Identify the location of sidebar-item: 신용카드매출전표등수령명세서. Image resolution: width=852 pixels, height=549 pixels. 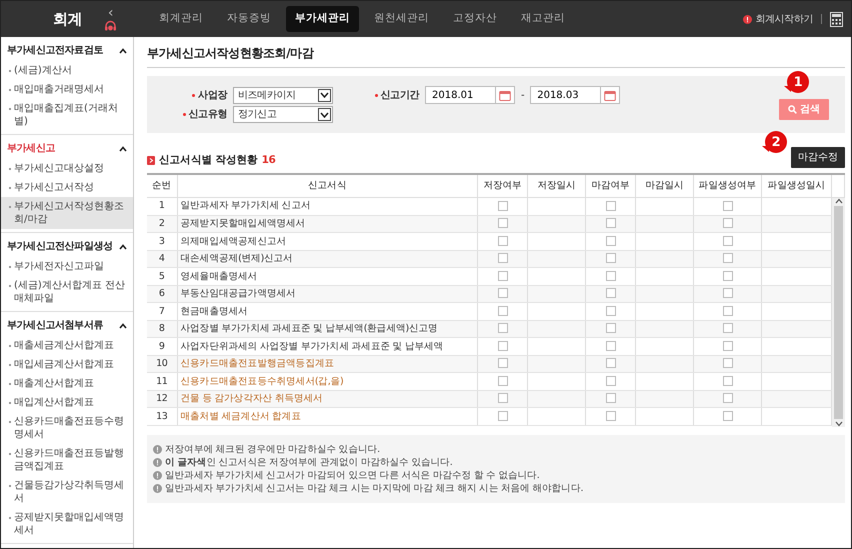
(67, 428).